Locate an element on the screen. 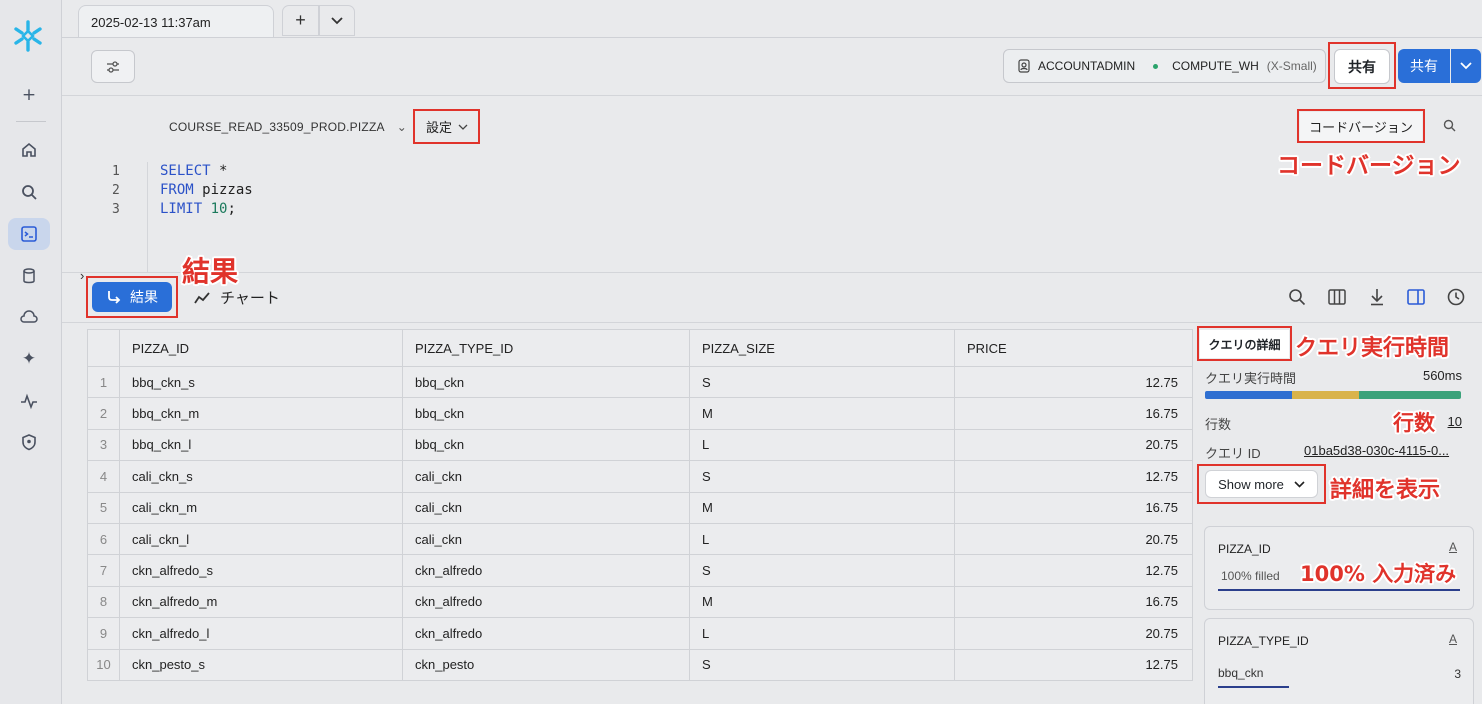 This screenshot has width=1482, height=704. table-cell: ckn_alfredo_m is located at coordinates (261, 602).